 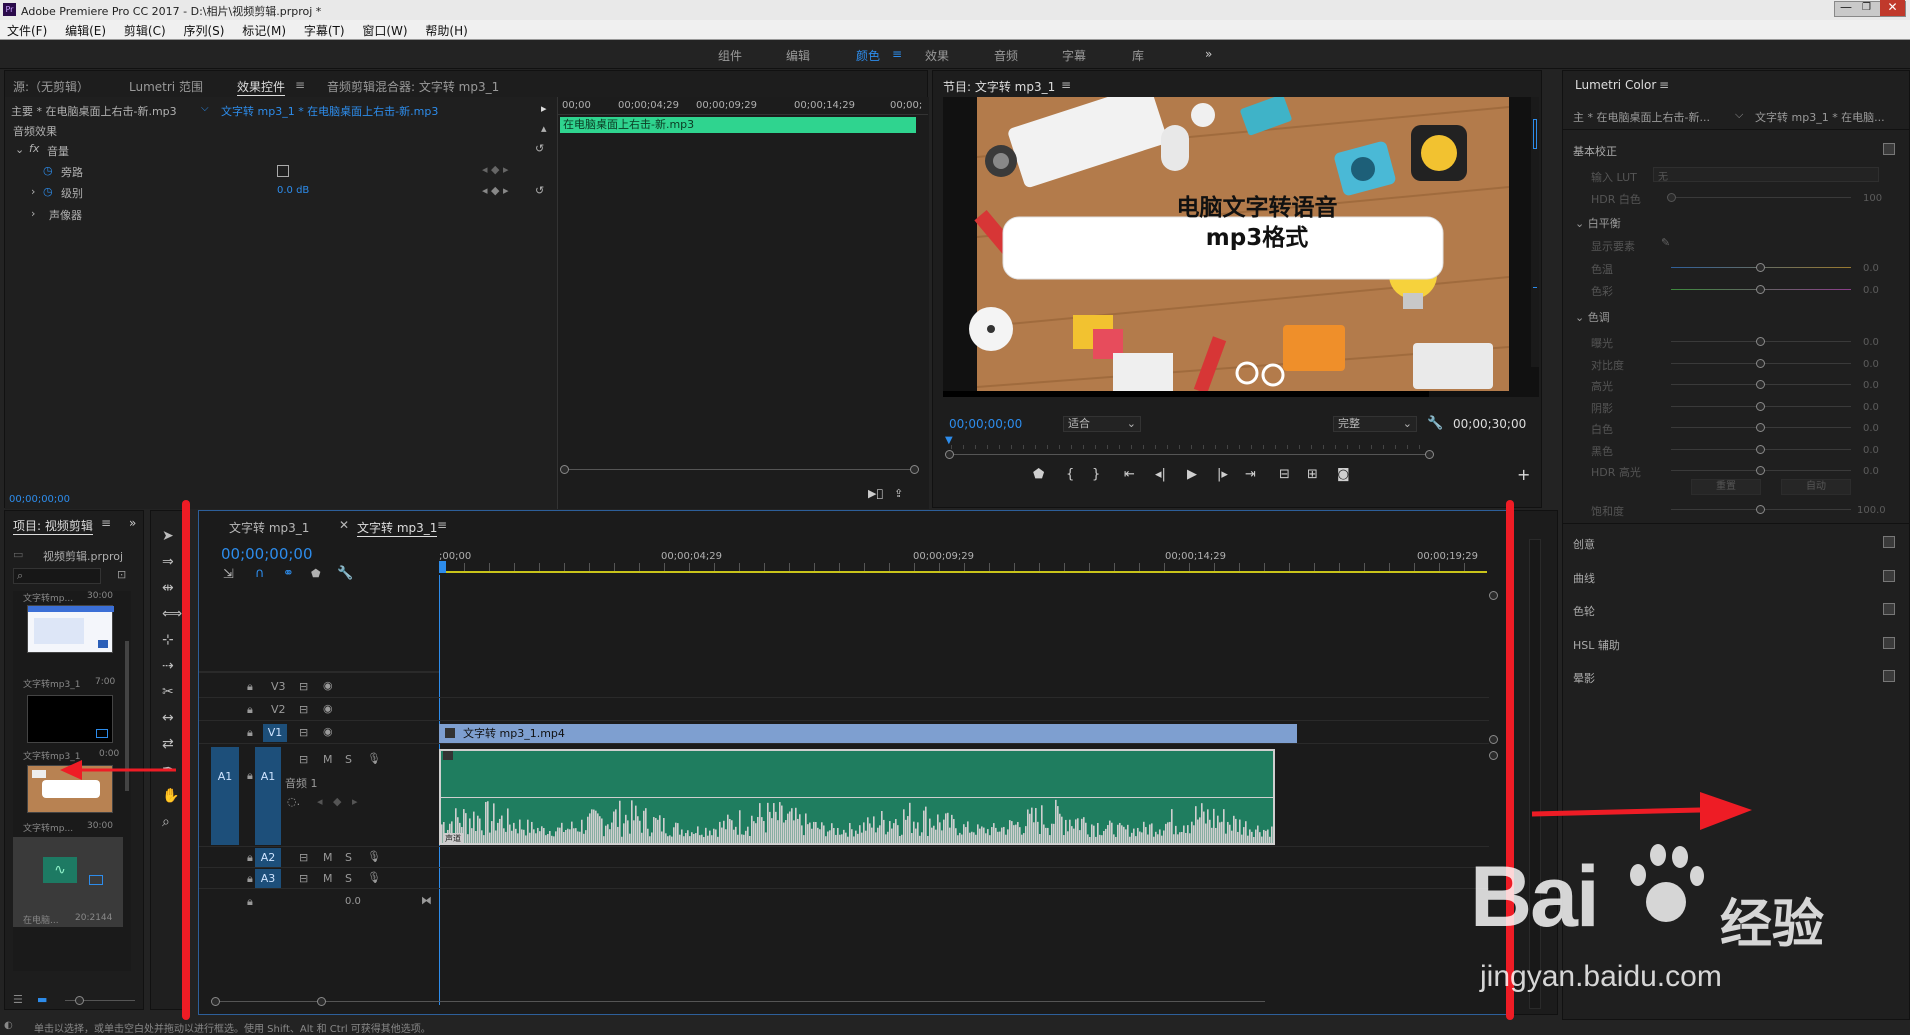 What do you see at coordinates (168, 770) in the screenshot?
I see `pen-tool-icon: ✒` at bounding box center [168, 770].